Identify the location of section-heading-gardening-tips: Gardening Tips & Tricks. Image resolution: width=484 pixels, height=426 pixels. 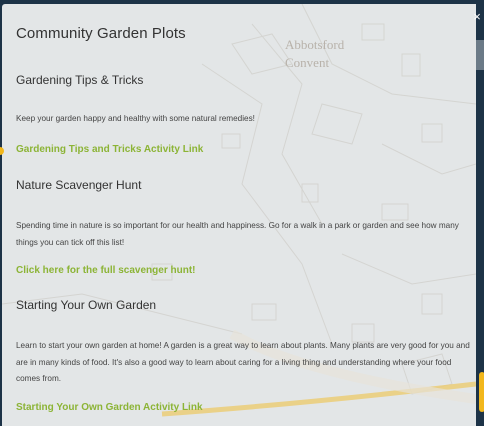
(80, 80).